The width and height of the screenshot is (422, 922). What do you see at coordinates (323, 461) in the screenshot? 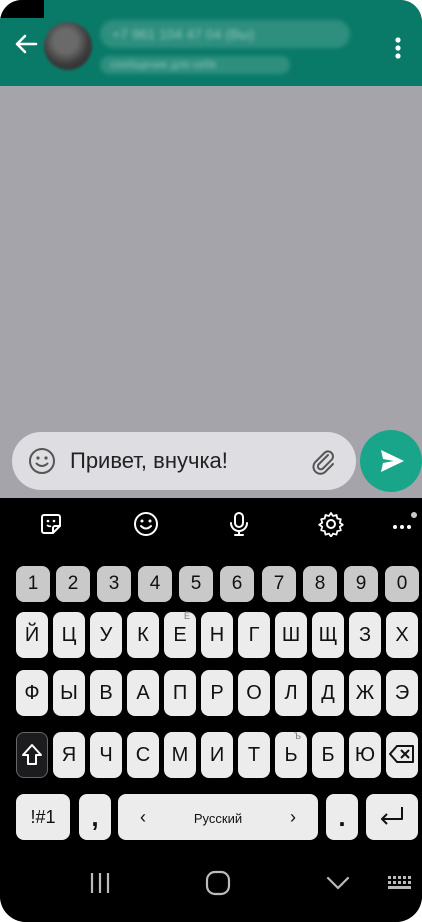
I see `attach-icon` at bounding box center [323, 461].